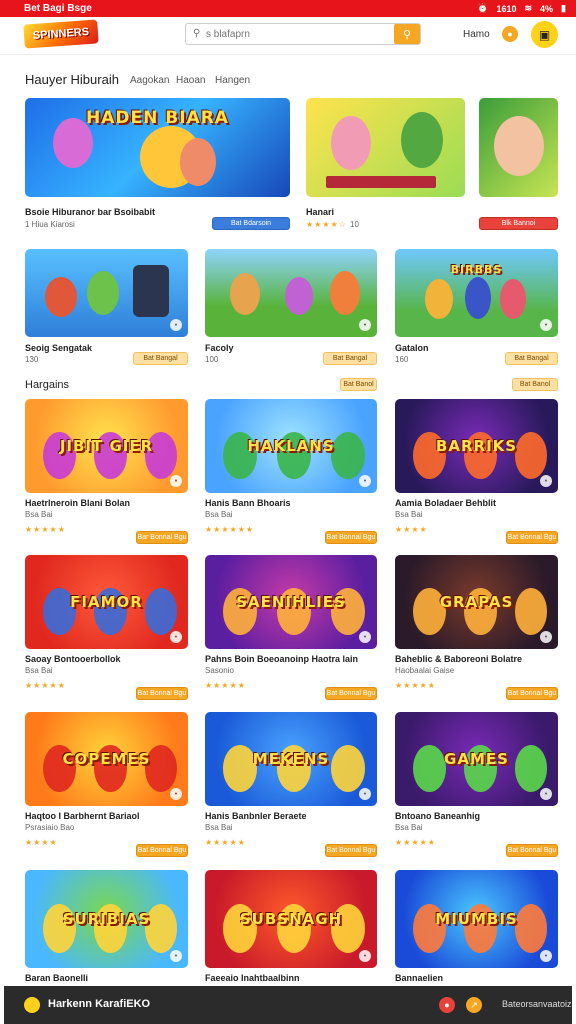  What do you see at coordinates (326, 224) in the screenshot?
I see `rating-stars: ★★★★☆` at bounding box center [326, 224].